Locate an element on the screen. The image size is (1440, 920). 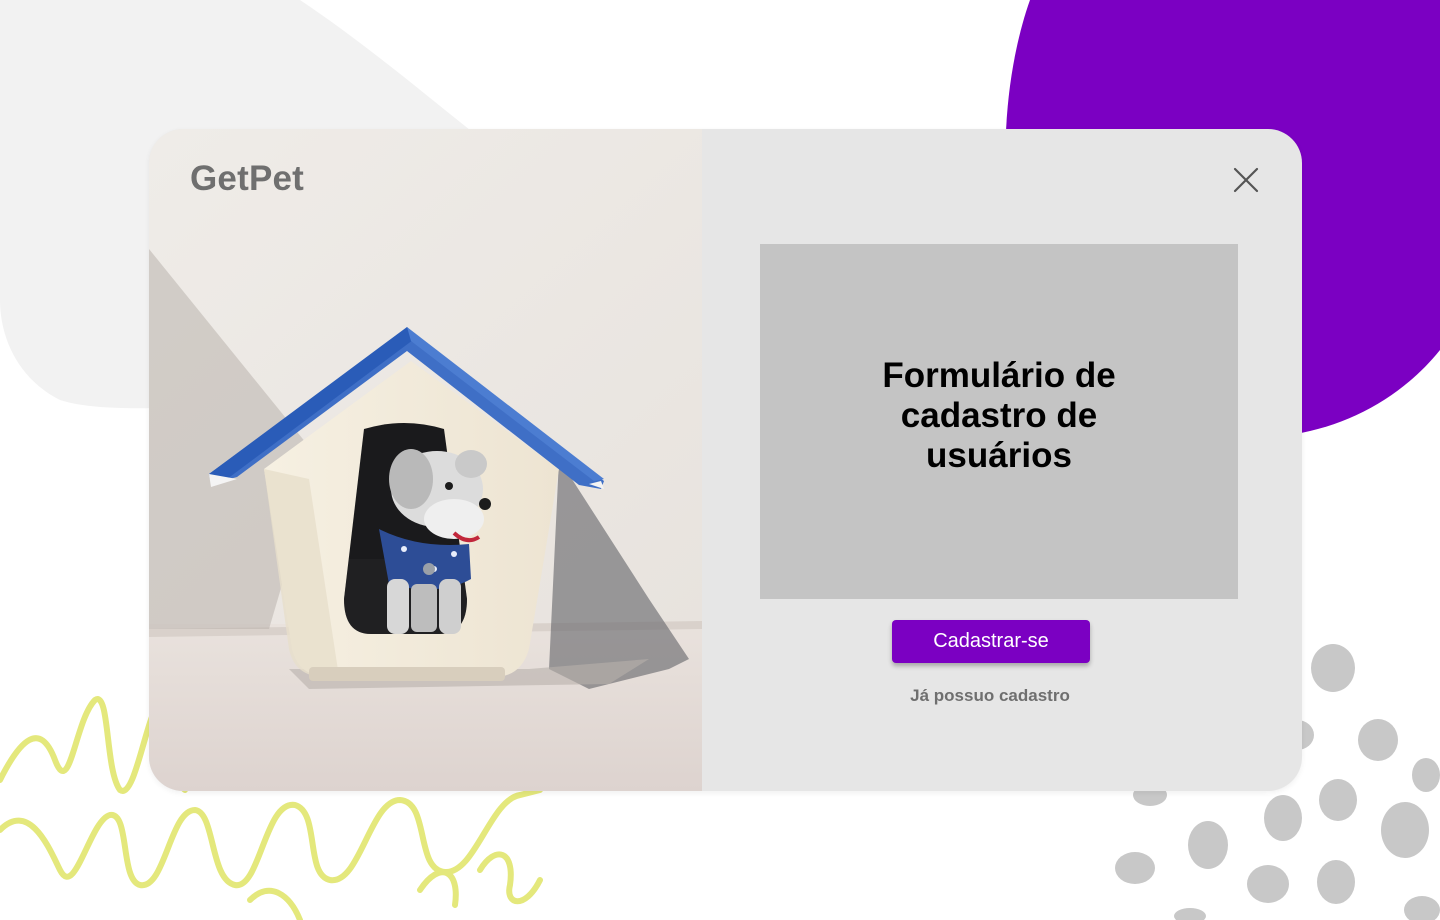
close-button is located at coordinates (1246, 180).